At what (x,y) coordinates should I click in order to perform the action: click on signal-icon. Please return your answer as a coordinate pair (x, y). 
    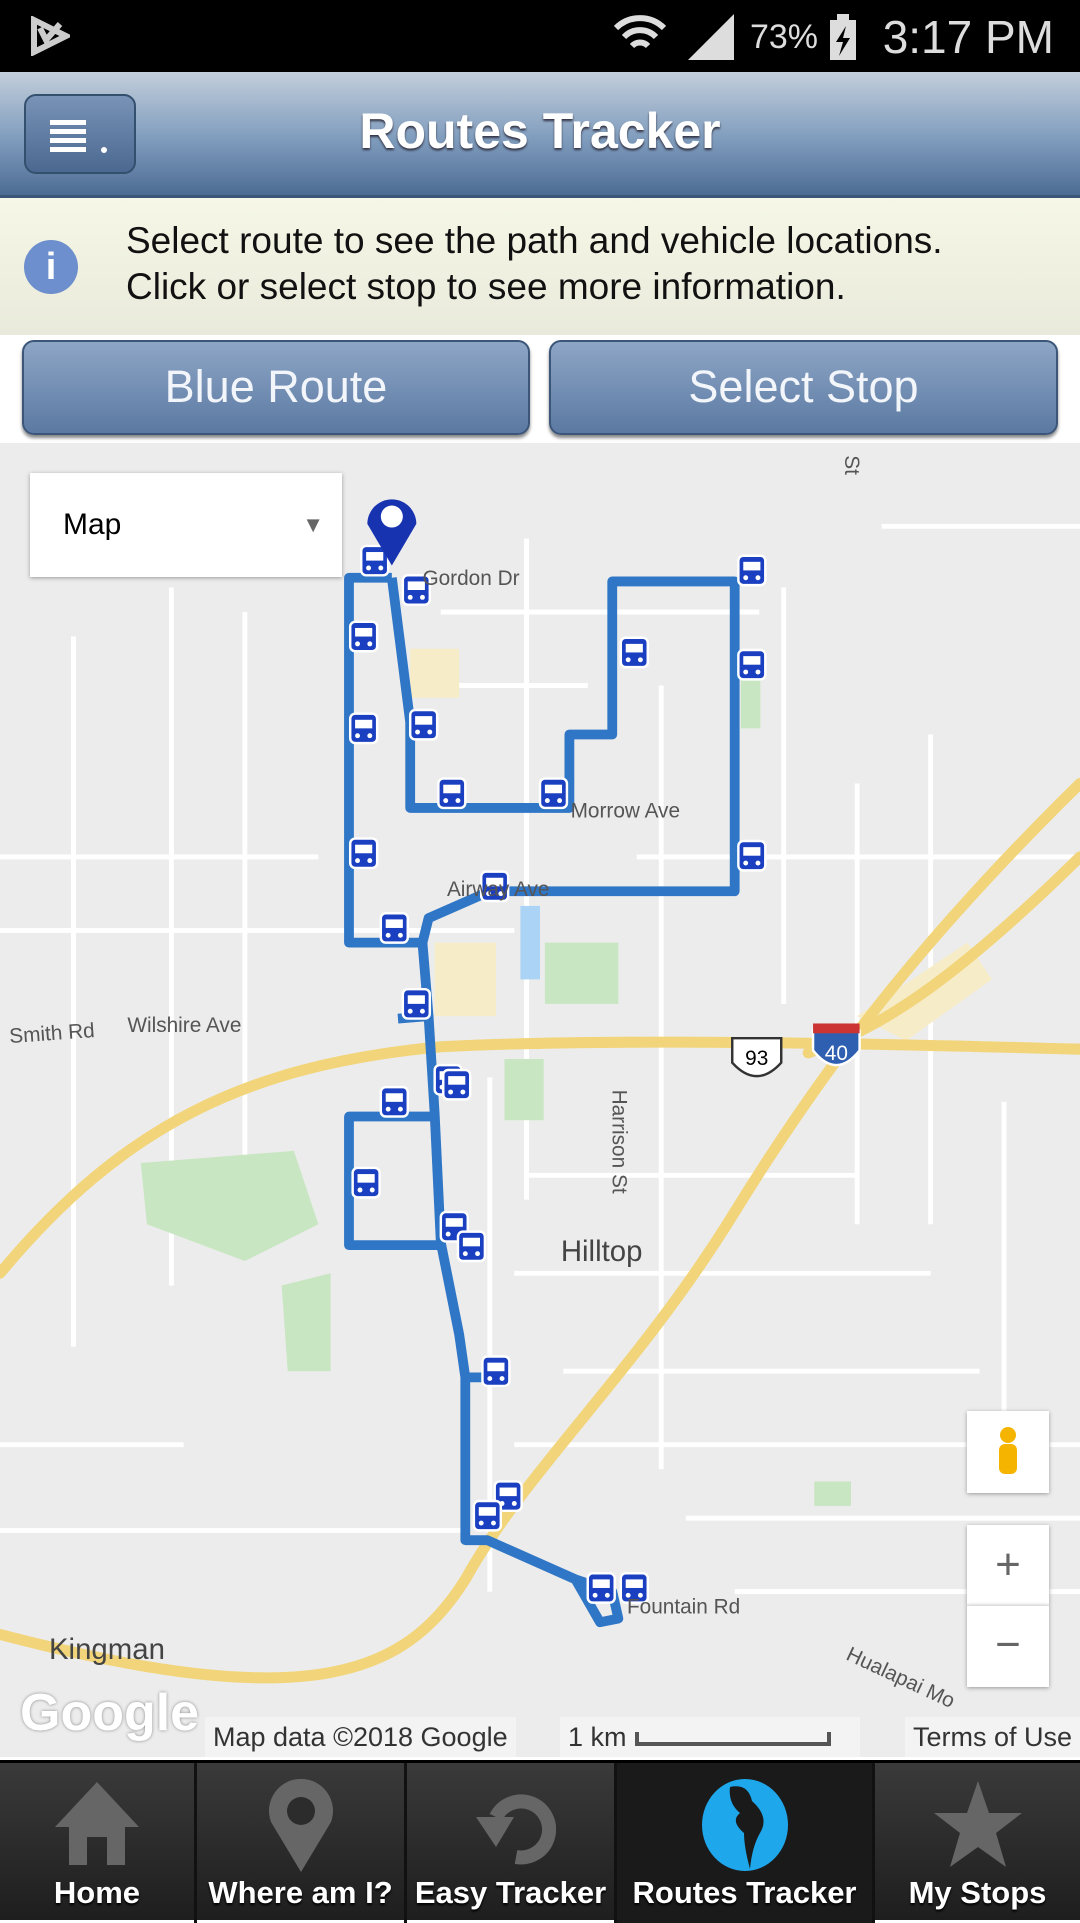
    Looking at the image, I should click on (711, 37).